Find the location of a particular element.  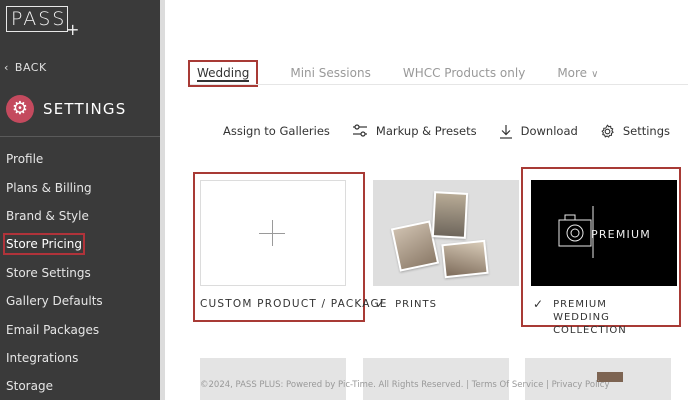

sidebar-item-store-settings: Store Settings is located at coordinates (80, 273).